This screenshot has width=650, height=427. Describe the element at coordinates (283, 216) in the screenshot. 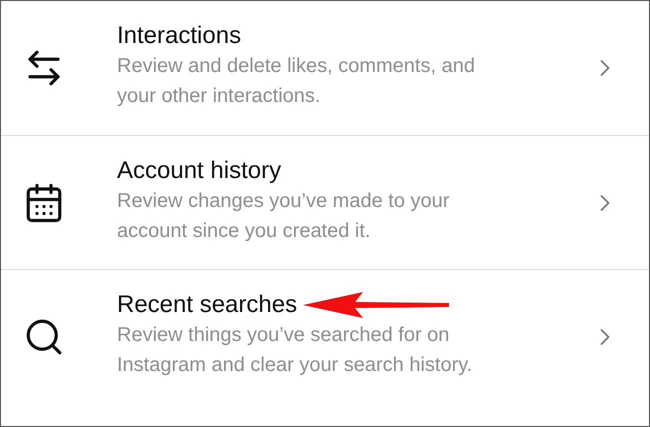

I see `row-description: Review changes you’ve made to your account since you created it.` at that location.